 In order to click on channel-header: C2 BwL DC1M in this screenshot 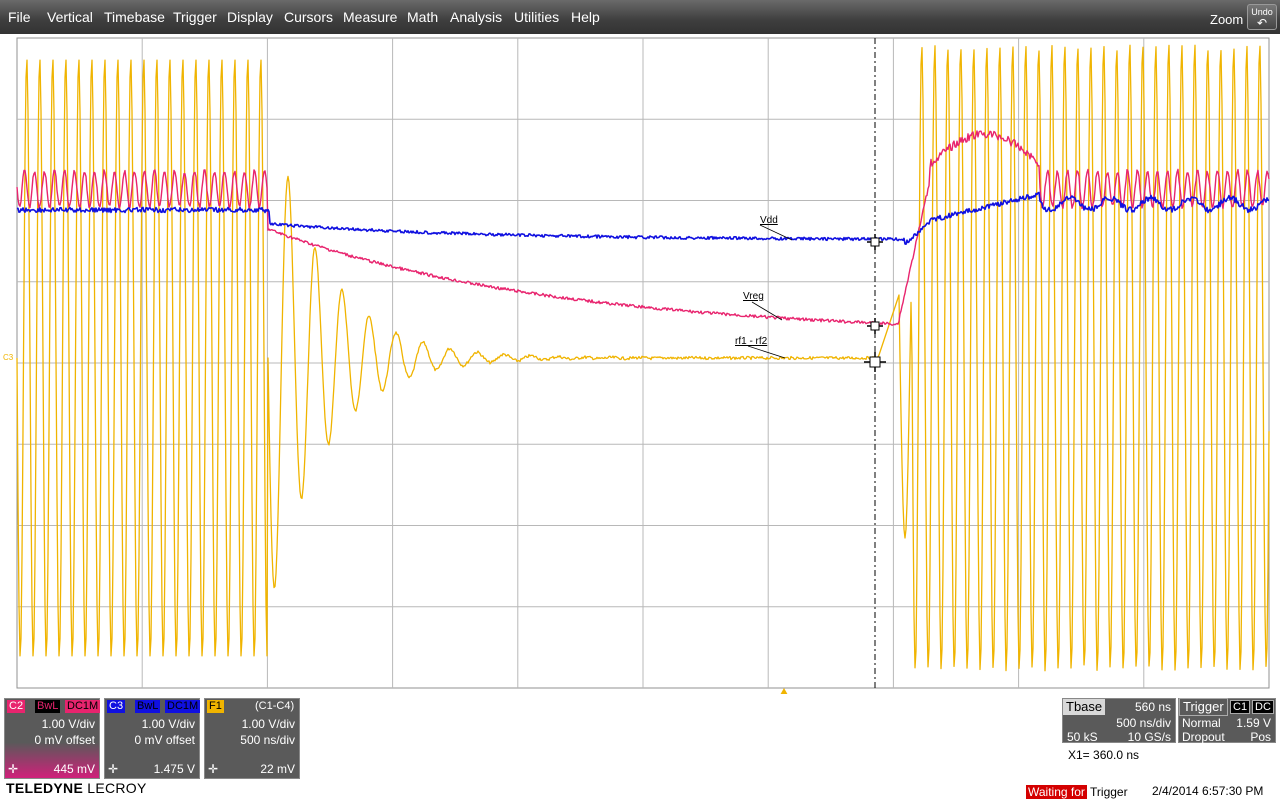, I will do `click(53, 707)`.